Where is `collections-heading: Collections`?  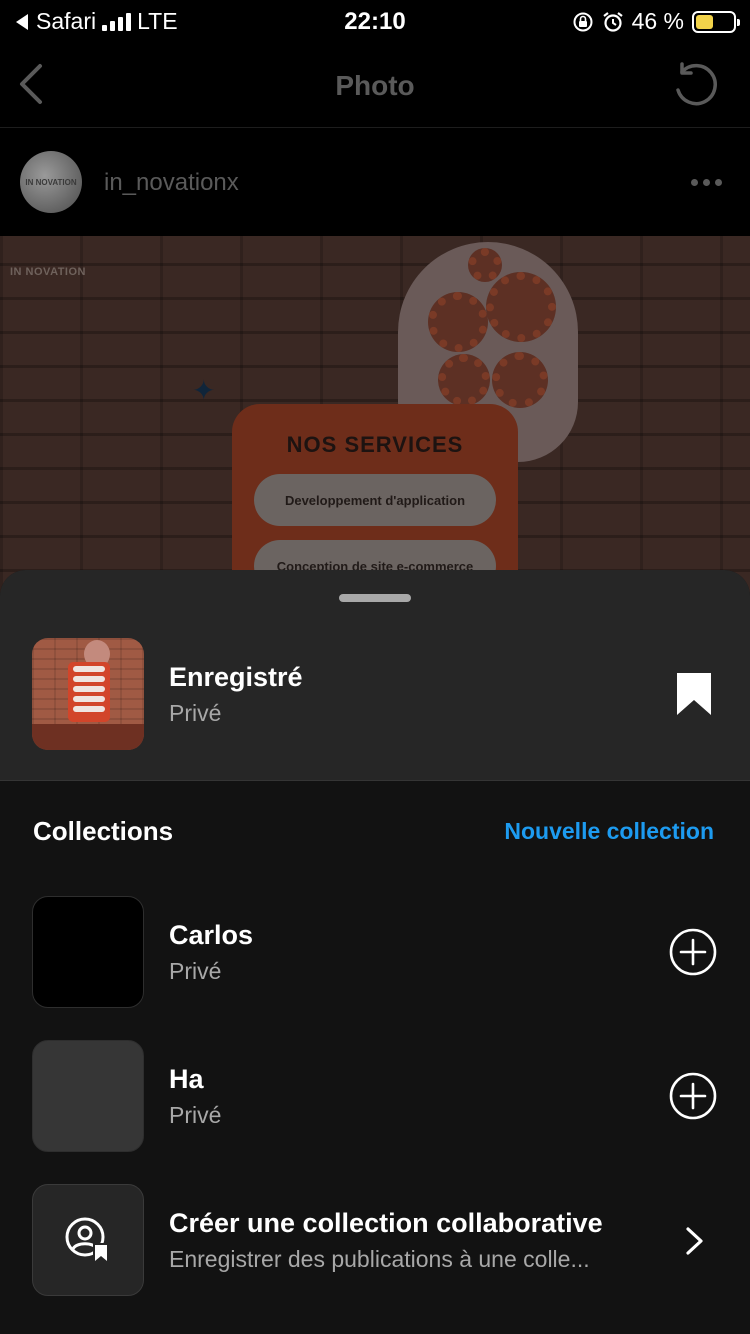
collections-heading: Collections is located at coordinates (103, 831).